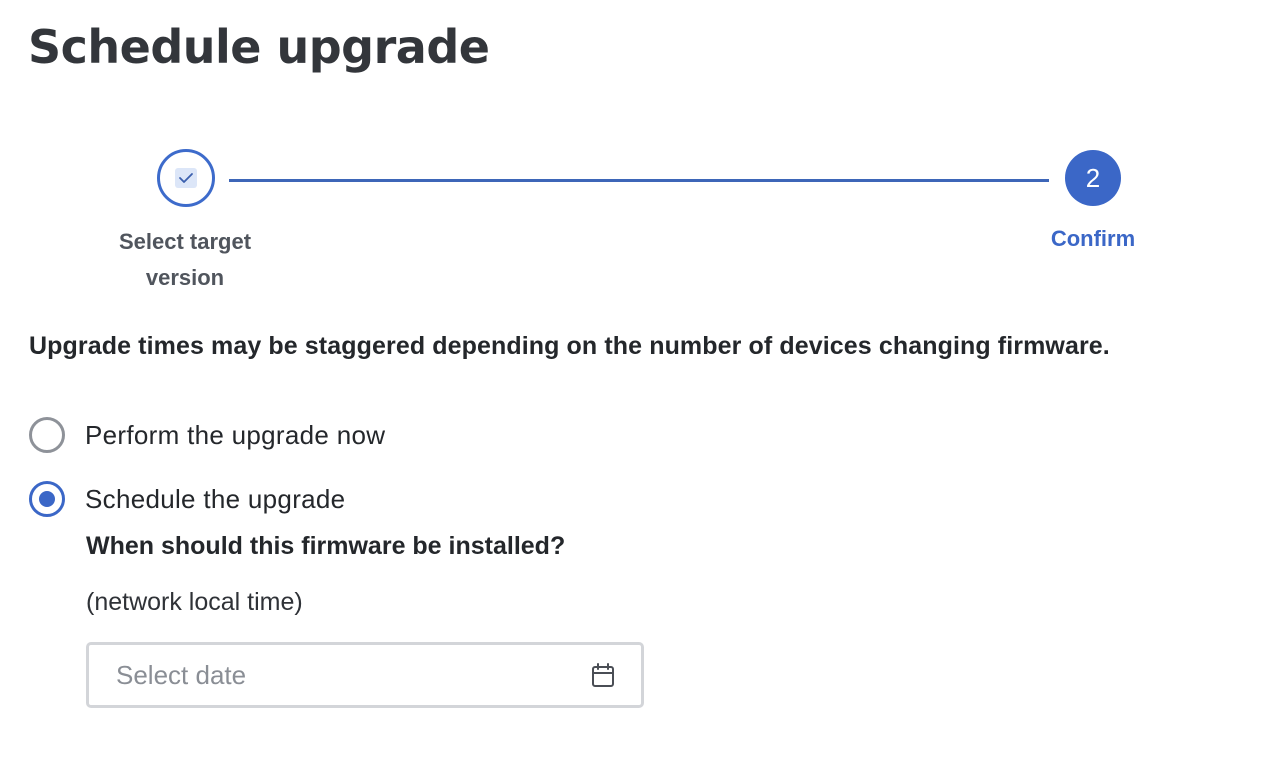 This screenshot has width=1276, height=764. I want to click on calendar-icon, so click(603, 676).